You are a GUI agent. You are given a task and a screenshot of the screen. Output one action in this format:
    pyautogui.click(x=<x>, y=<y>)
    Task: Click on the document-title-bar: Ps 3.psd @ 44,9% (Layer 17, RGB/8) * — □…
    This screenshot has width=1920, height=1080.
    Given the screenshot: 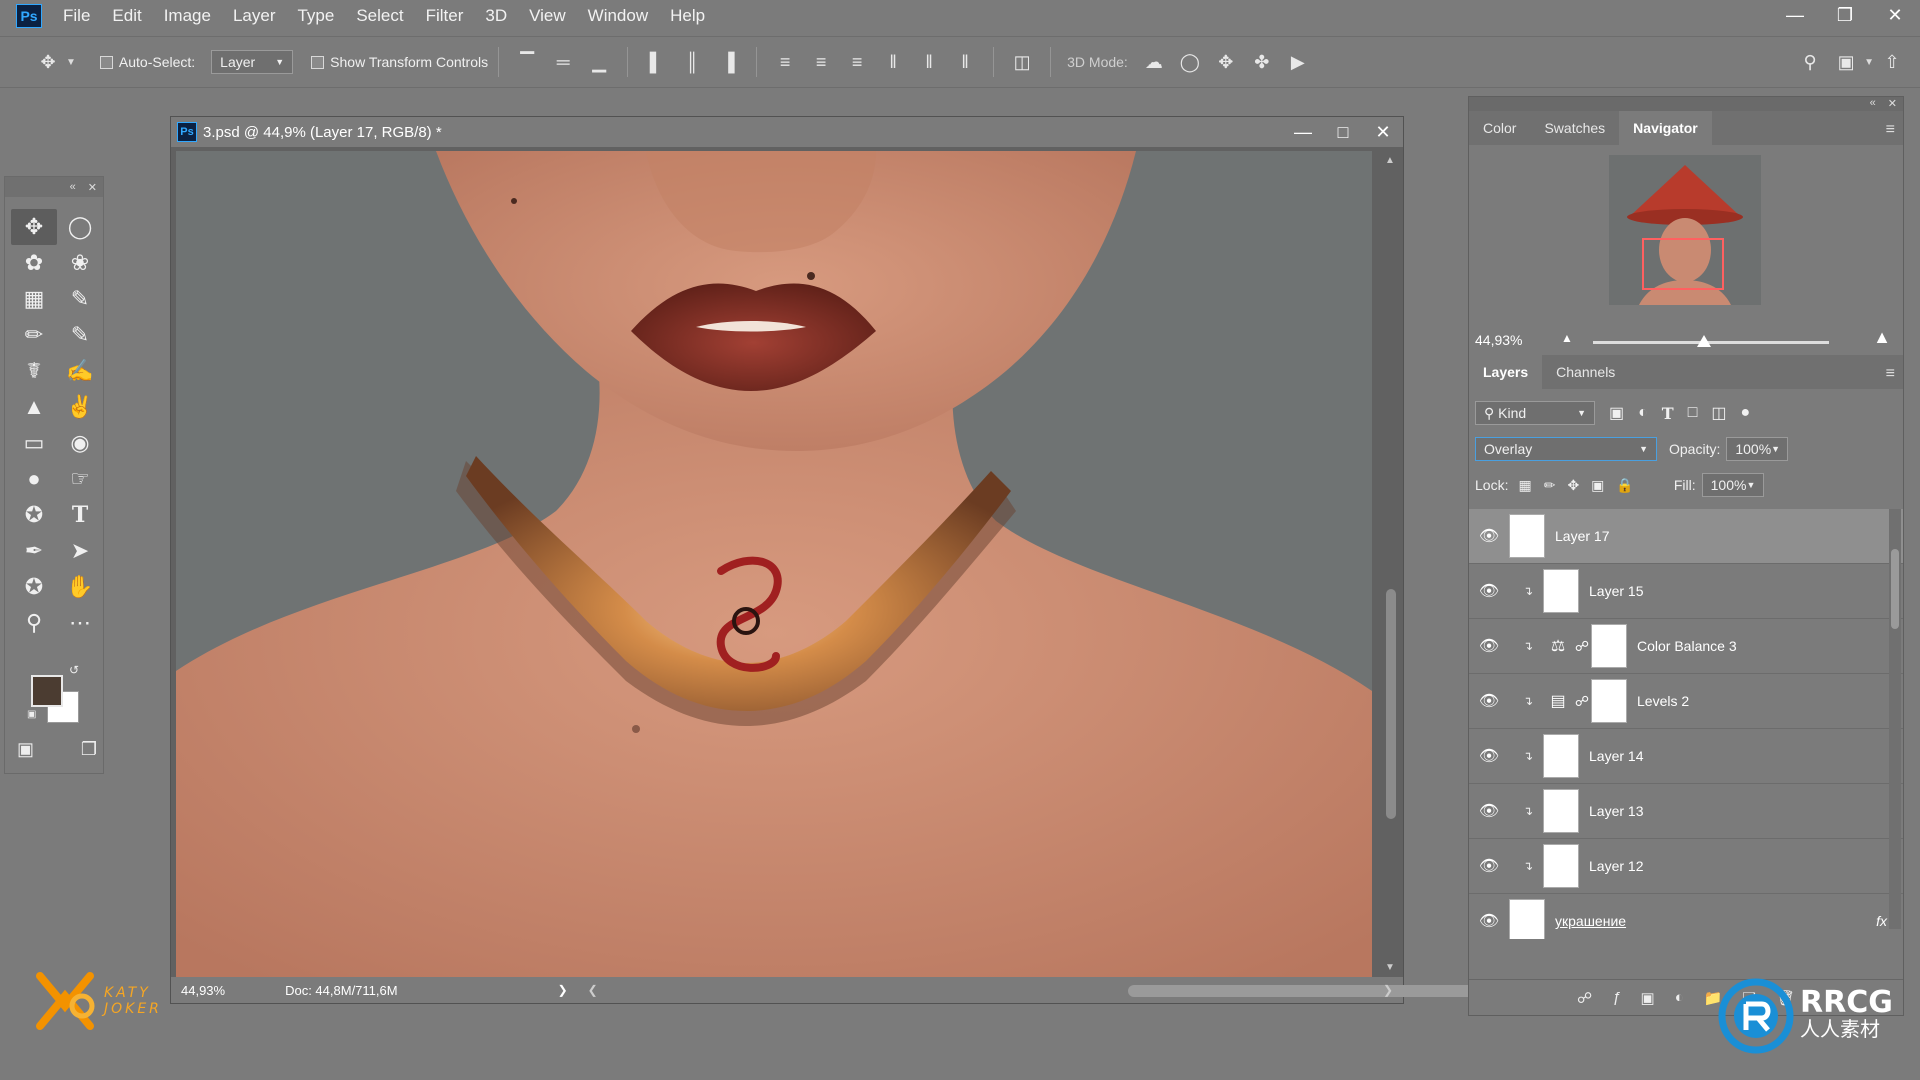 What is the action you would take?
    pyautogui.click(x=787, y=132)
    